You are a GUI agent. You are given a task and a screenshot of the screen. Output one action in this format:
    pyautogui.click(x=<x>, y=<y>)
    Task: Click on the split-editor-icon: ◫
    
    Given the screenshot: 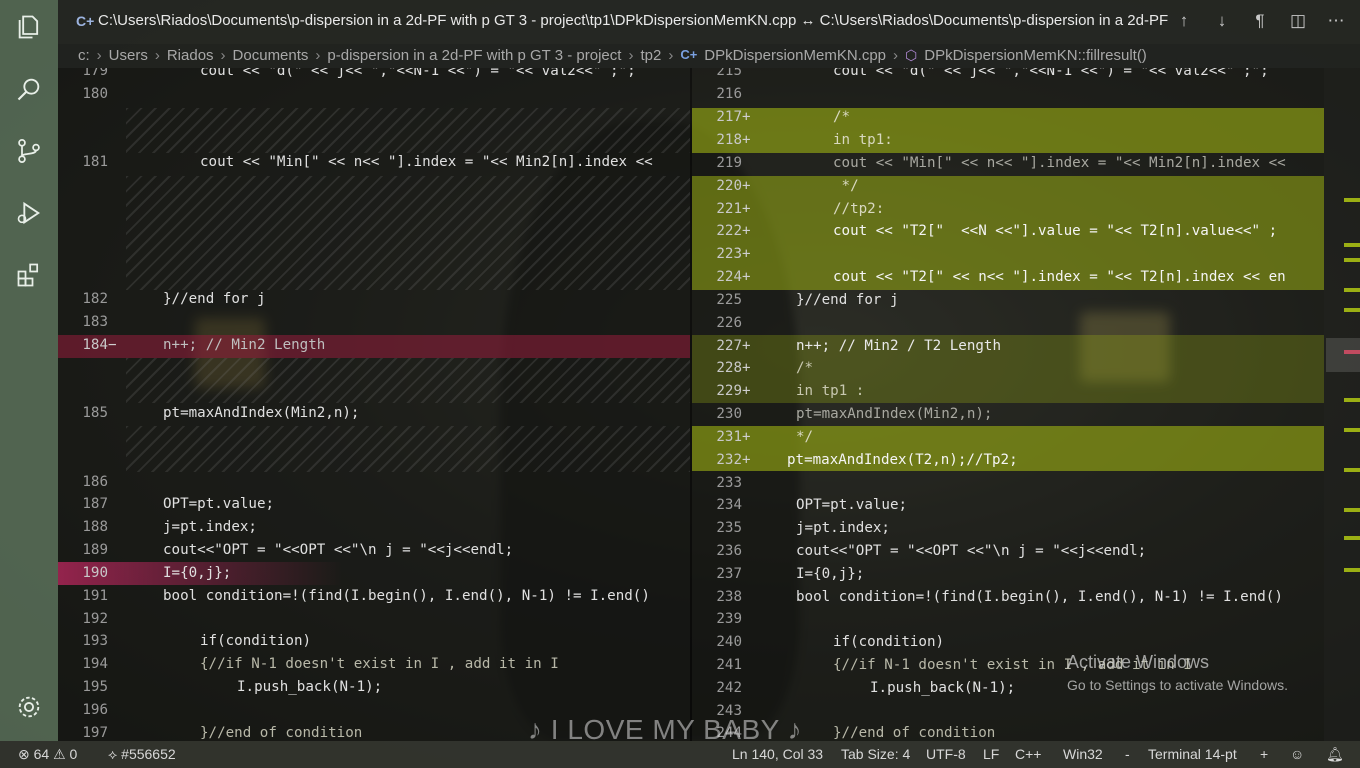 What is the action you would take?
    pyautogui.click(x=1298, y=21)
    